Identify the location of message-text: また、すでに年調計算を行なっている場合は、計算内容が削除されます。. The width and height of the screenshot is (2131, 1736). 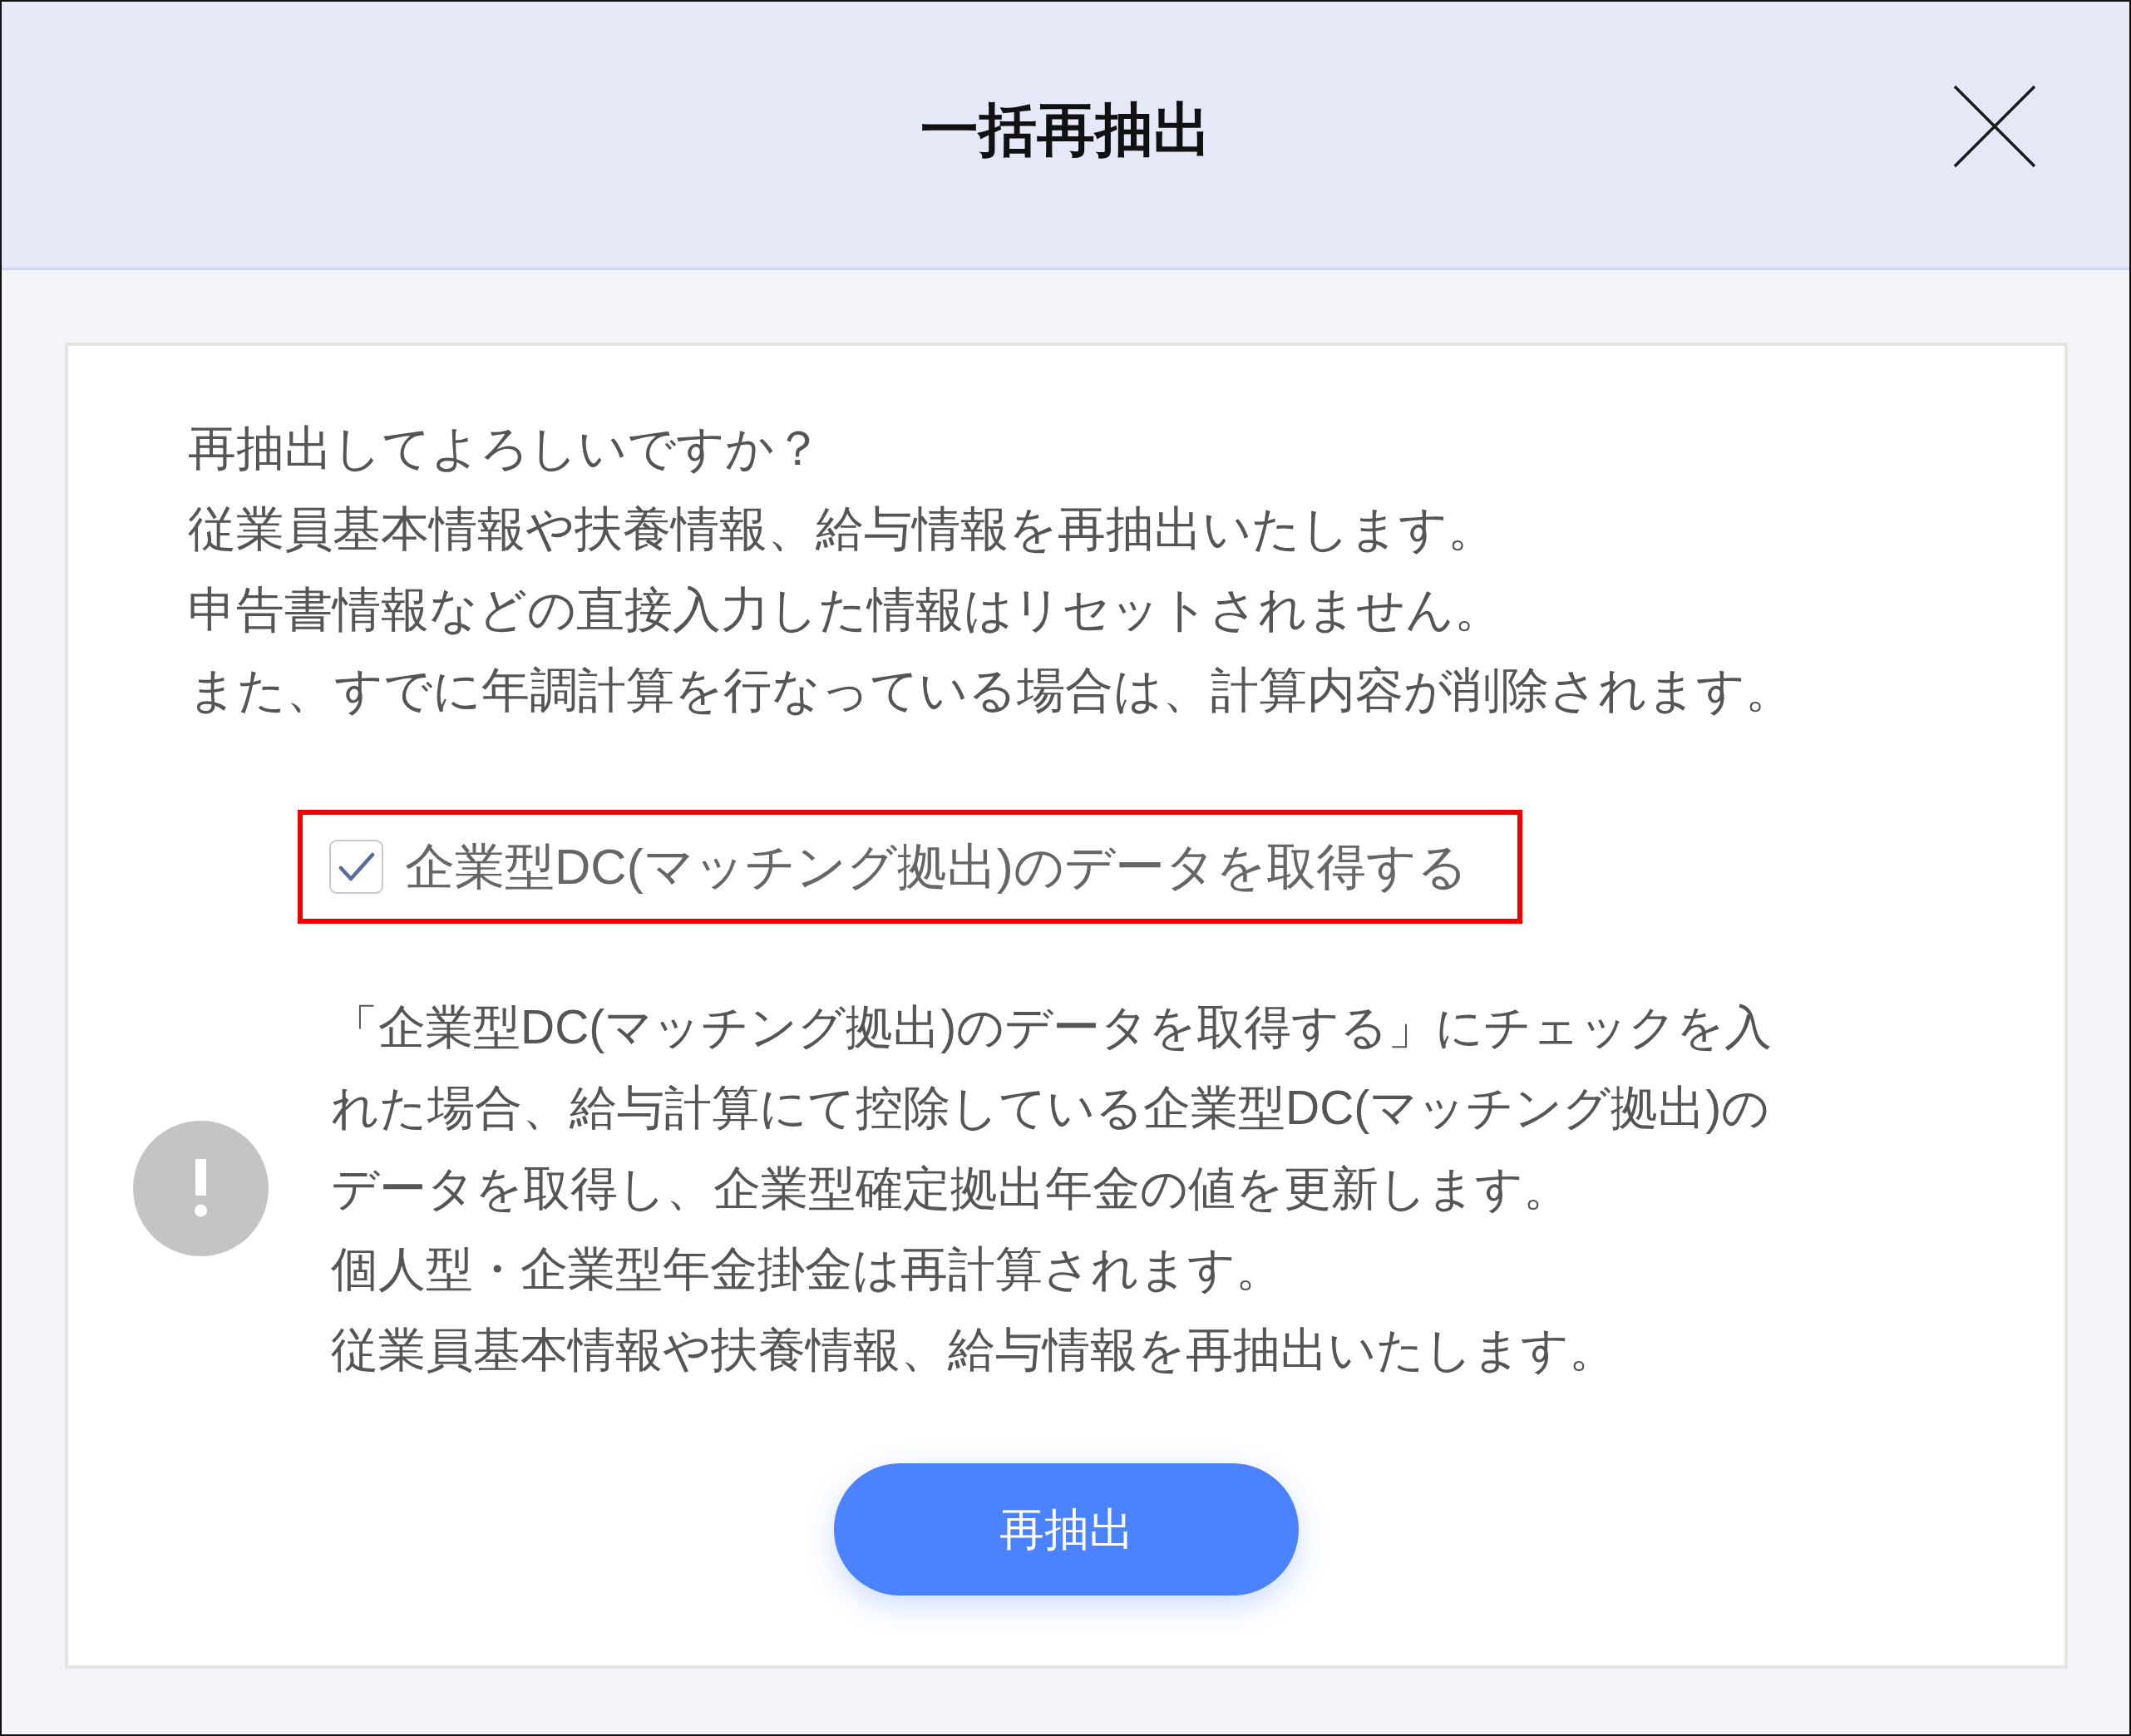
(991, 690).